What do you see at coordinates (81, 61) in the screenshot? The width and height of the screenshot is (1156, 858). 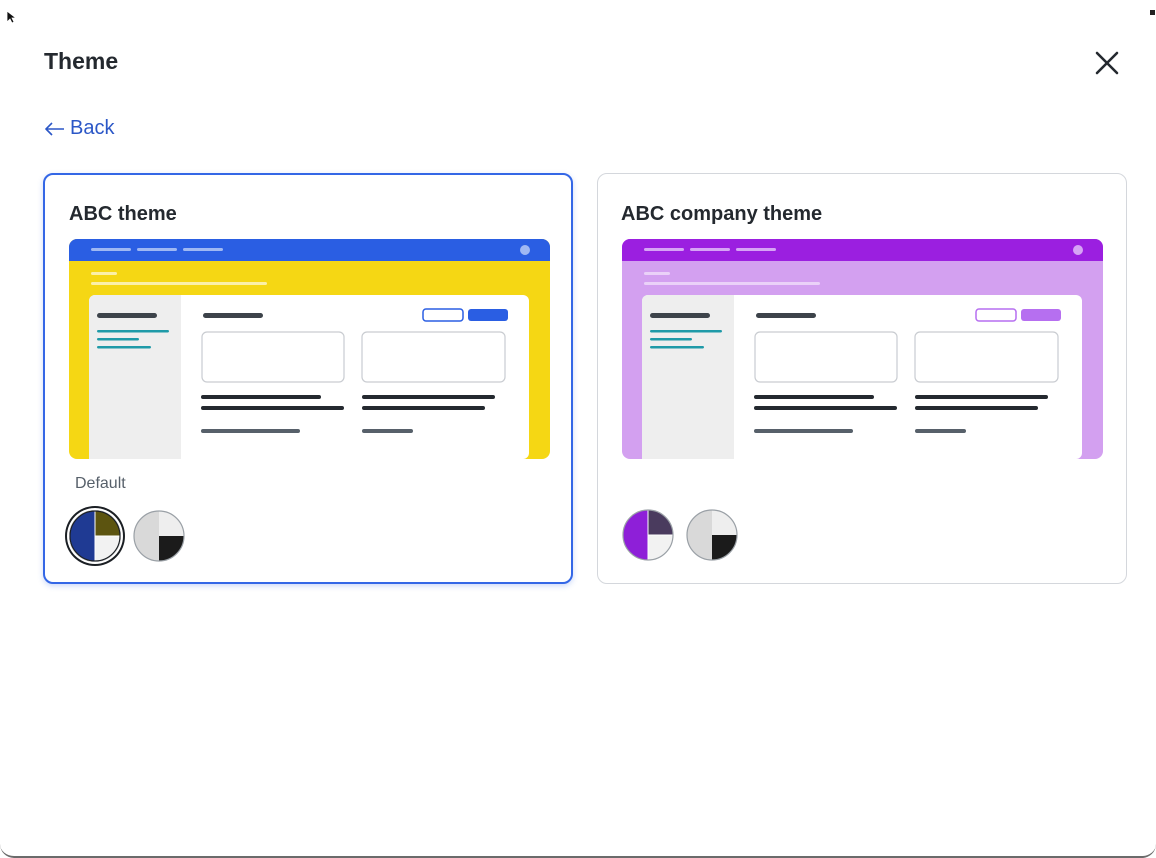 I see `dialog-title: Theme` at bounding box center [81, 61].